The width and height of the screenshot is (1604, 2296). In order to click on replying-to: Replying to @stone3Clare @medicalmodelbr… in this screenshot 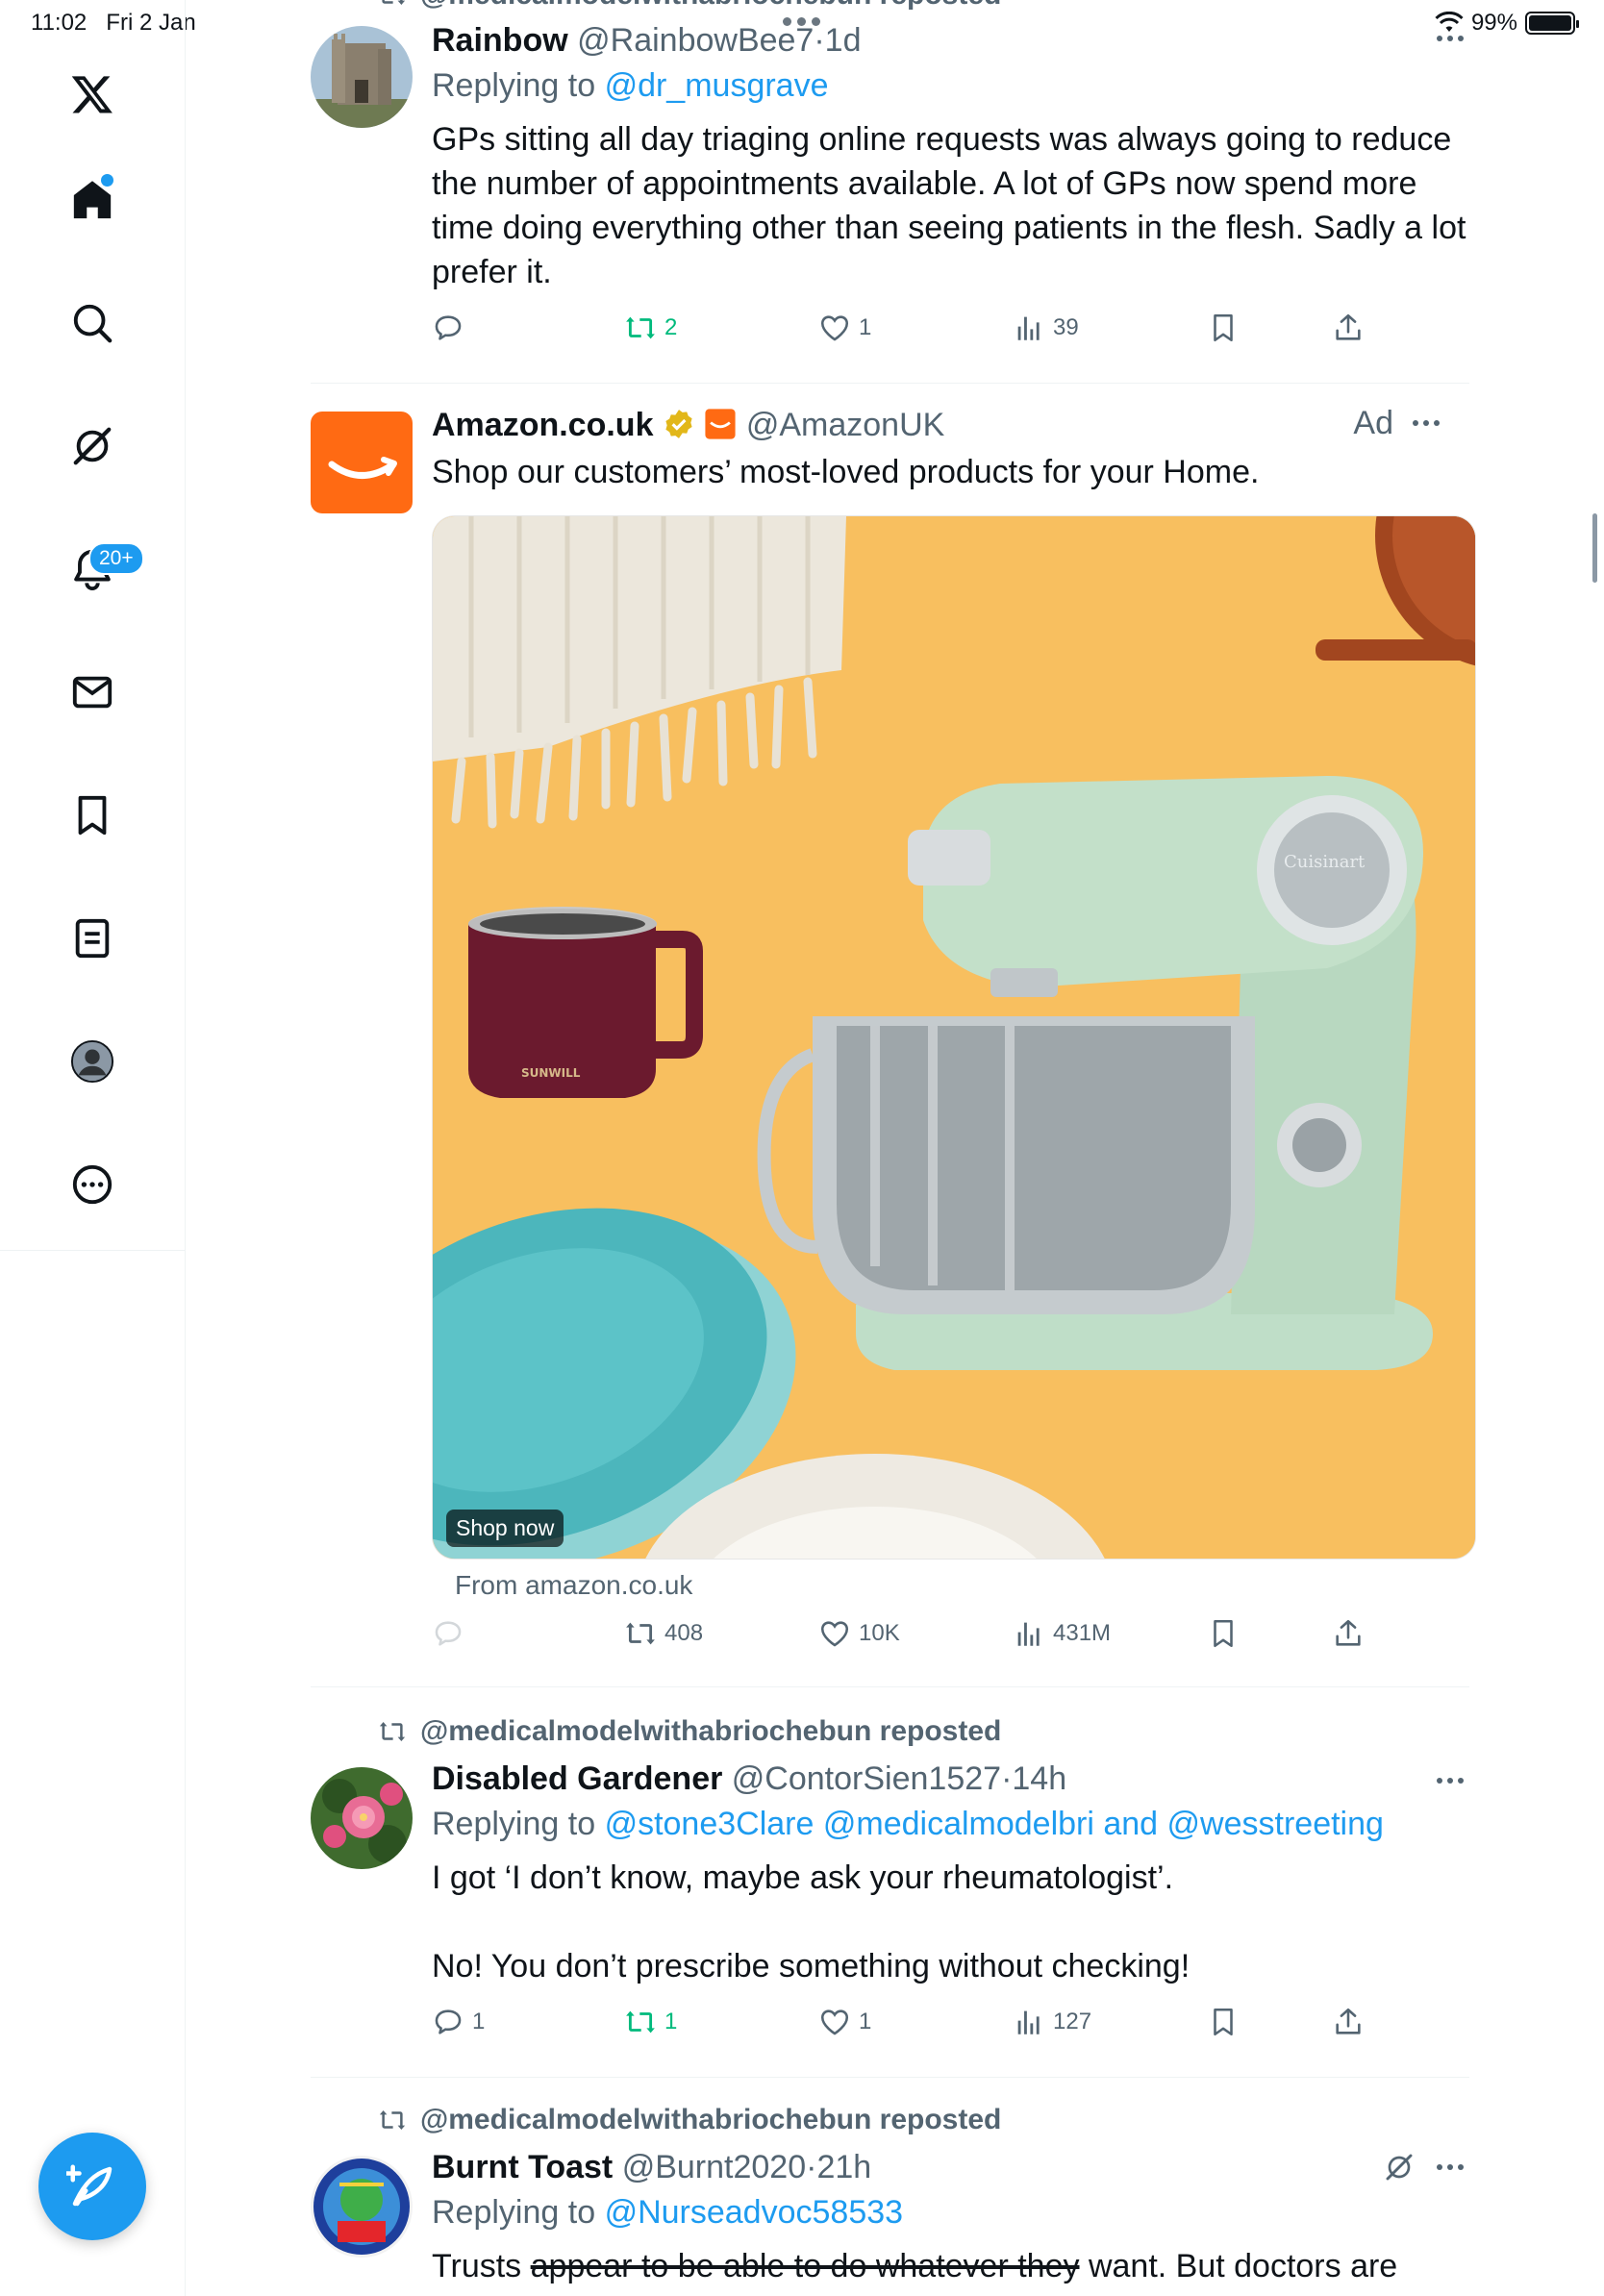, I will do `click(908, 1824)`.